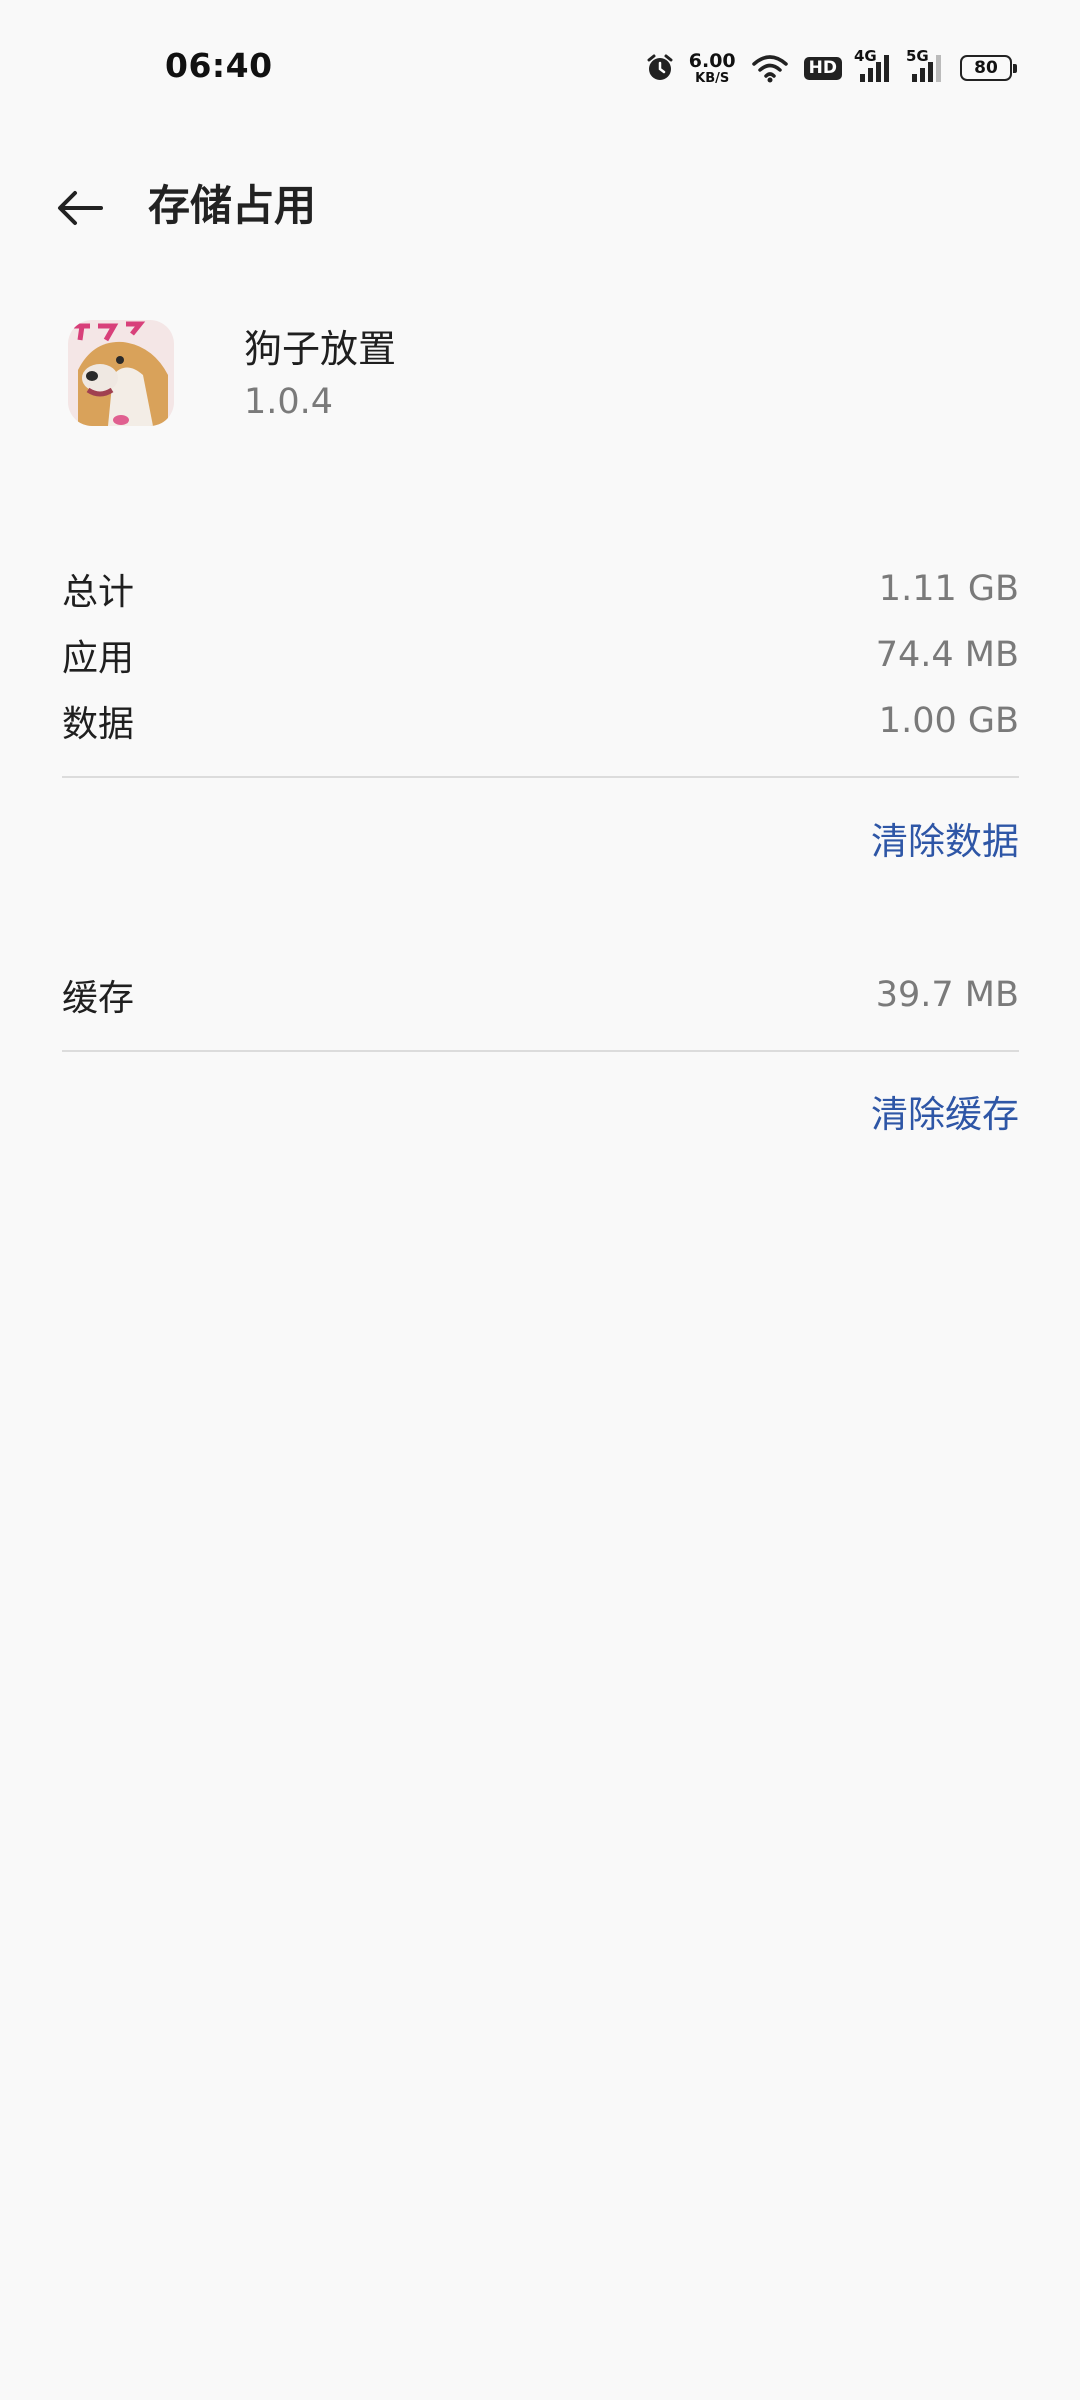 Image resolution: width=1080 pixels, height=2400 pixels. What do you see at coordinates (540, 655) in the screenshot?
I see `storage-row-app: 应用 74.4 MB` at bounding box center [540, 655].